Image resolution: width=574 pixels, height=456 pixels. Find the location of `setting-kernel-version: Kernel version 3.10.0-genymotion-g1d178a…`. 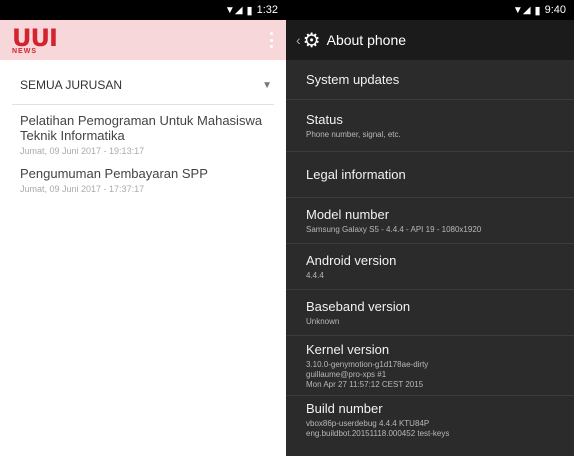

setting-kernel-version: Kernel version 3.10.0-genymotion-g1d178a… is located at coordinates (430, 366).